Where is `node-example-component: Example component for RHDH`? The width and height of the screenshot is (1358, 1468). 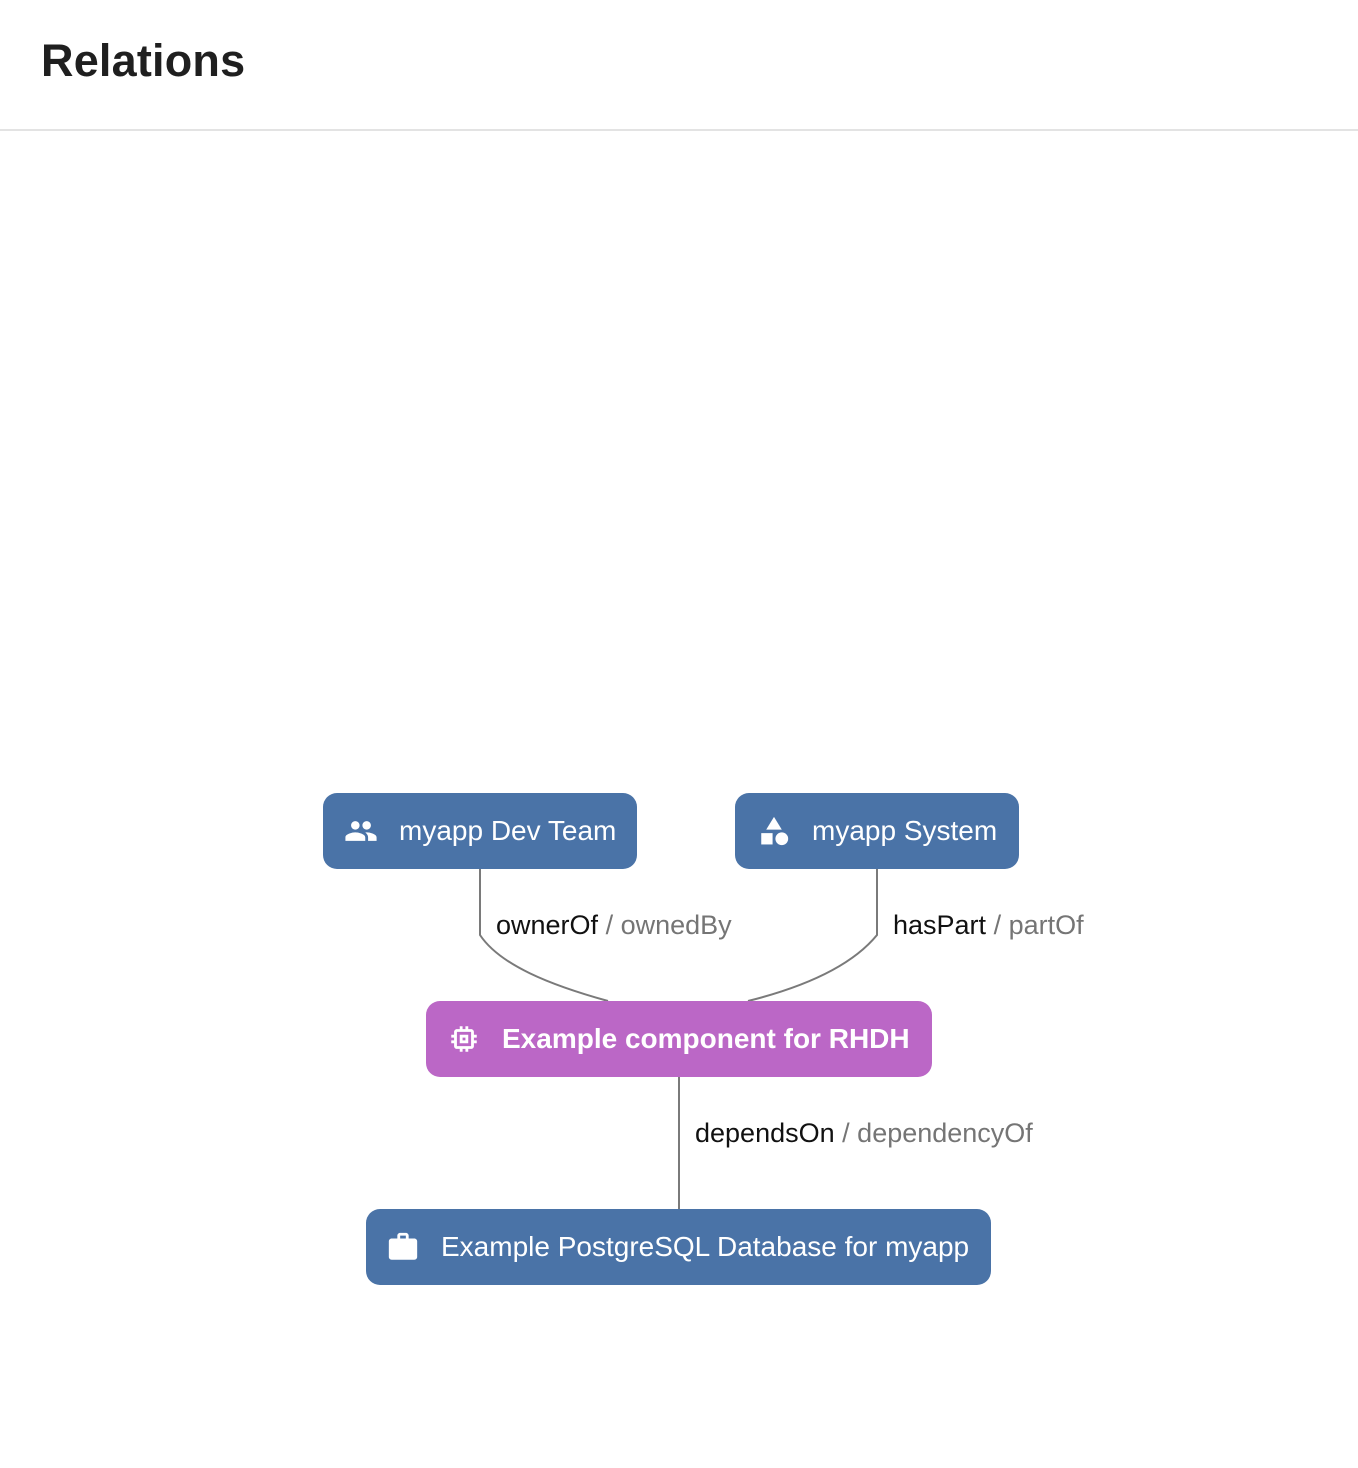 node-example-component: Example component for RHDH is located at coordinates (679, 1039).